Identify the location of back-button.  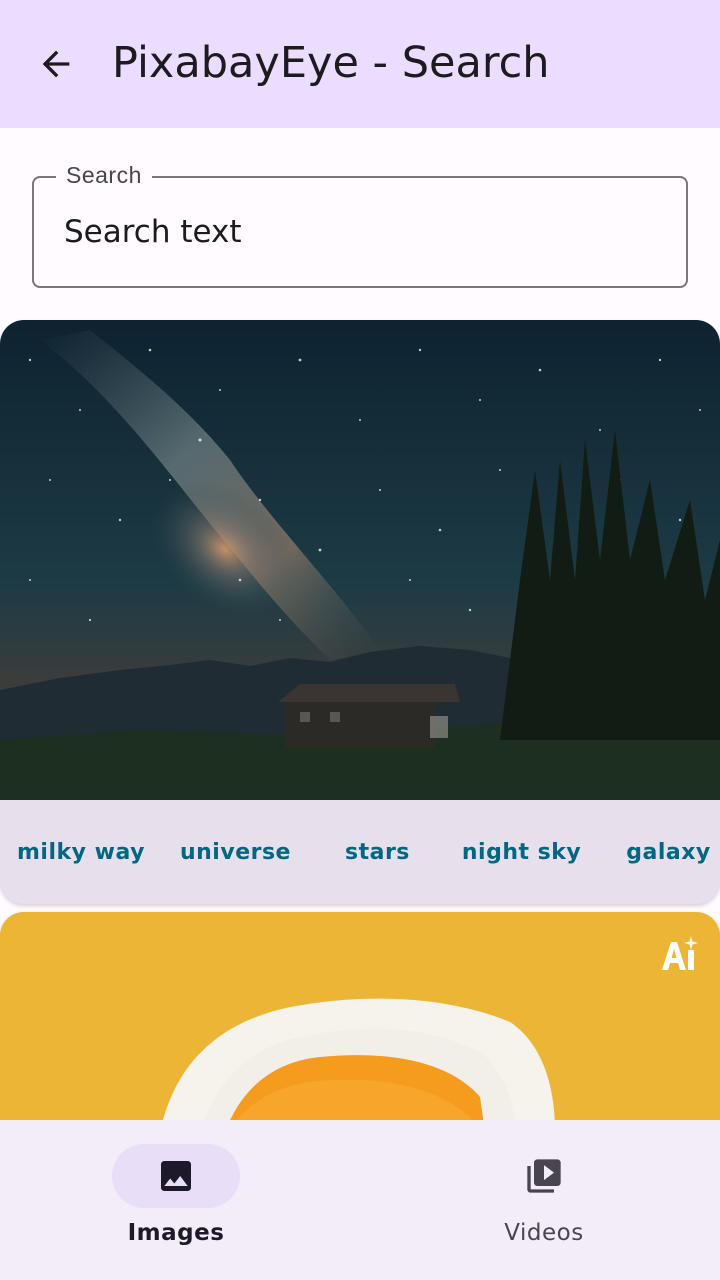
(56, 64).